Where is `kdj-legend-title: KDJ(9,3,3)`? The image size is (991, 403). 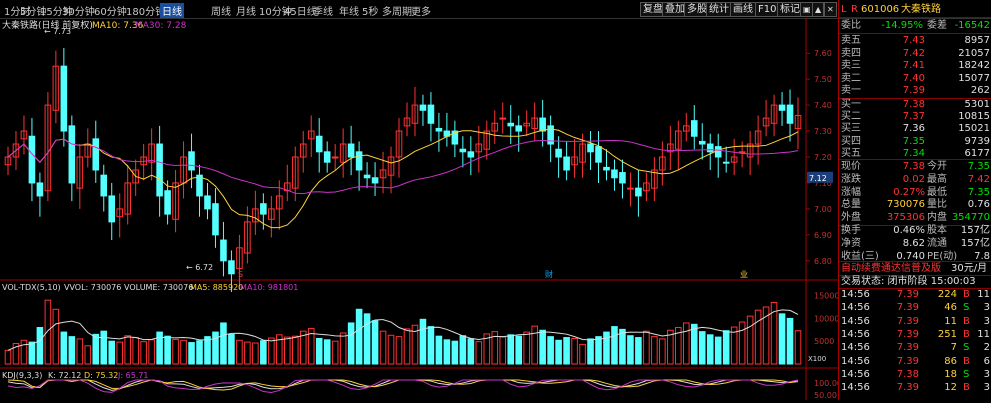
kdj-legend-title: KDJ(9,3,3) is located at coordinates (22, 375).